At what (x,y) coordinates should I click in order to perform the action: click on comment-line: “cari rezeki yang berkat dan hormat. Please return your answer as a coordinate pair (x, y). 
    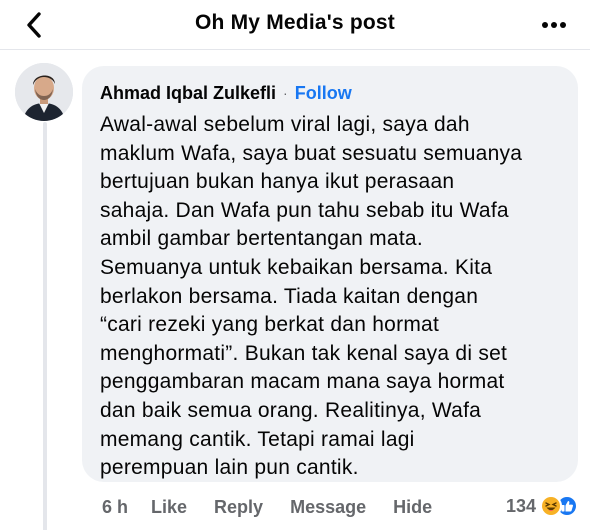
    Looking at the image, I should click on (270, 325).